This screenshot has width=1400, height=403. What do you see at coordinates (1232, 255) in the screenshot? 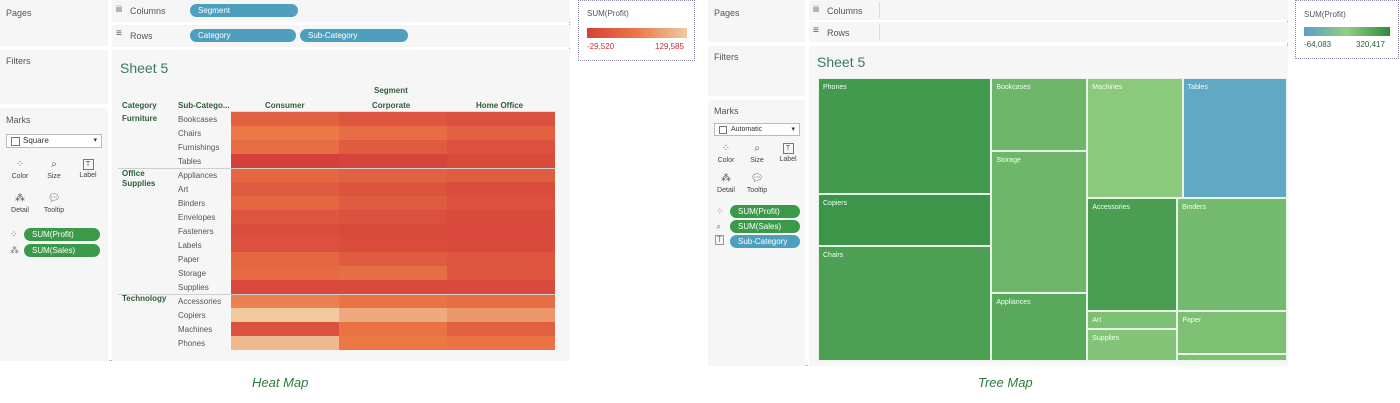
I see `treemap-node-binders: Binders` at bounding box center [1232, 255].